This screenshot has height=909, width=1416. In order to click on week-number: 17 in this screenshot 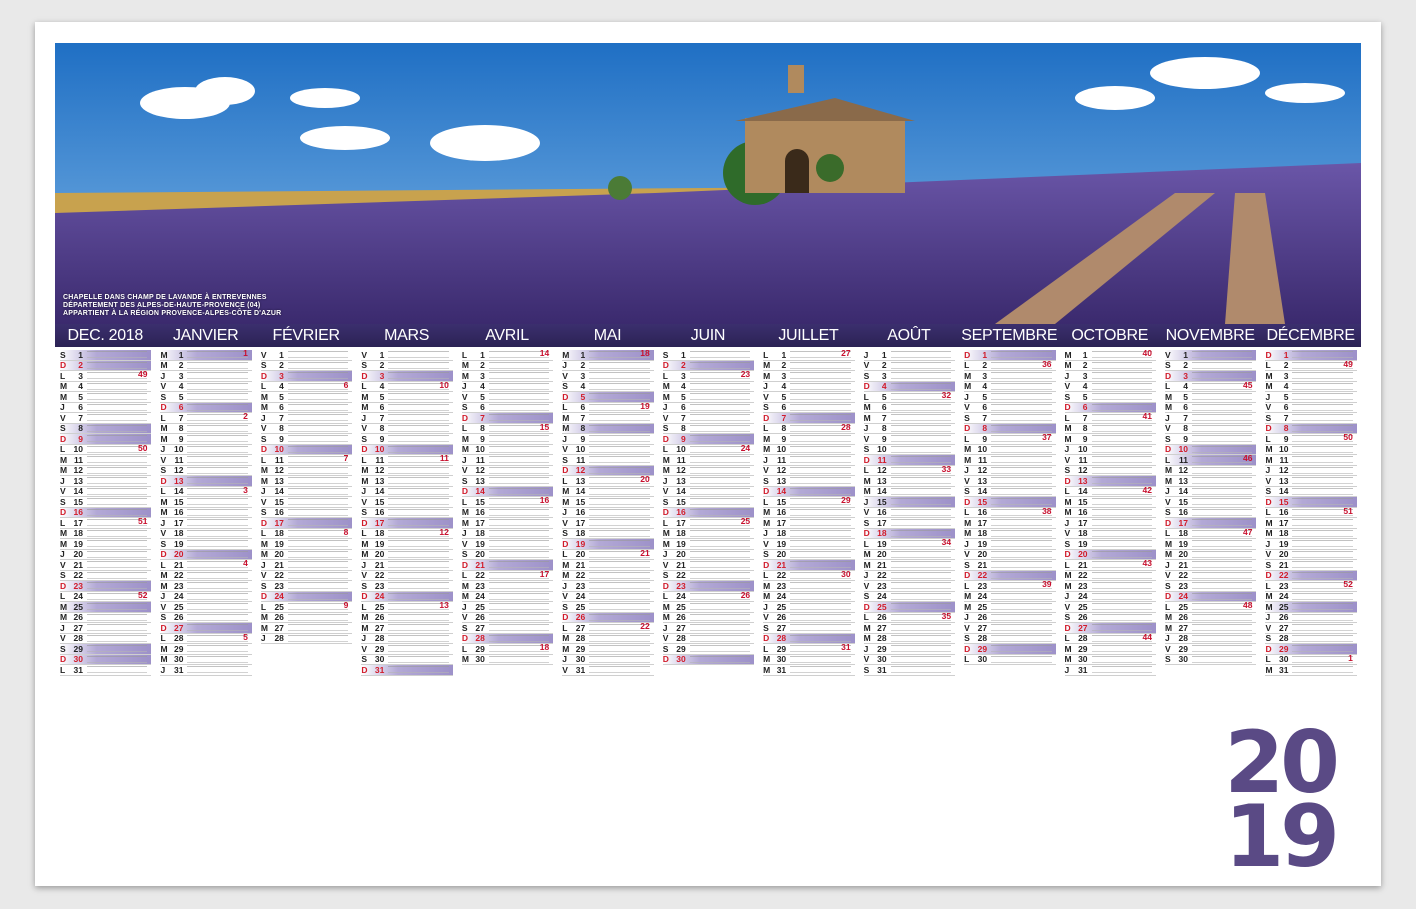, I will do `click(544, 573)`.